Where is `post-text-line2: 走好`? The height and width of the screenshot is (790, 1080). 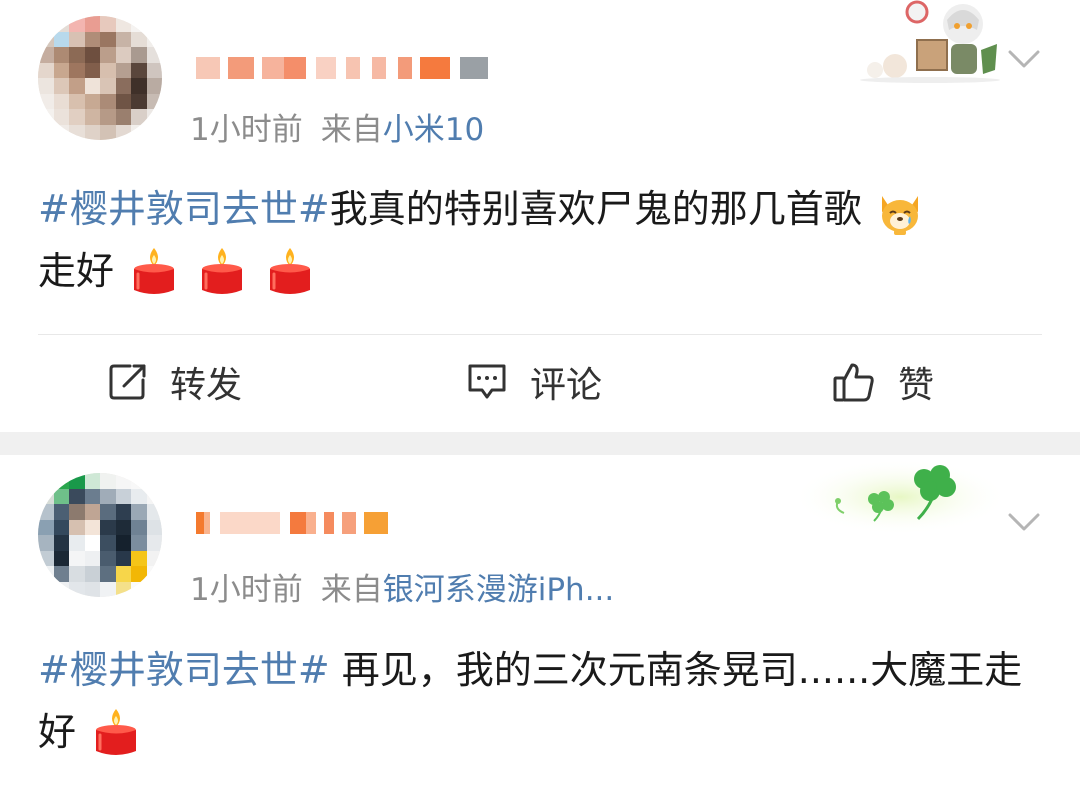
post-text-line2: 走好 is located at coordinates (76, 271).